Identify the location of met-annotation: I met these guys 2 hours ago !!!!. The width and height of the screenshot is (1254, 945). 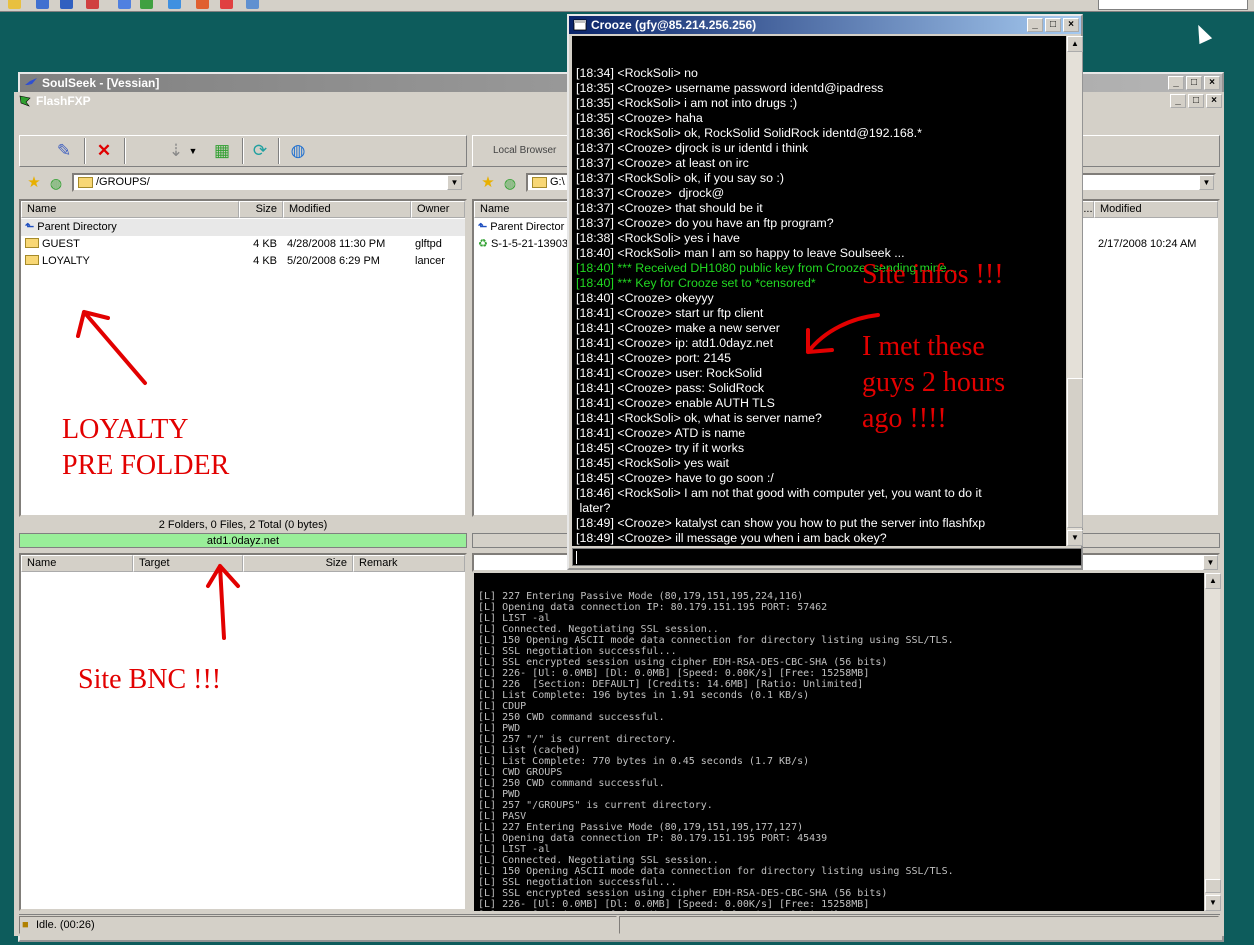
(934, 382).